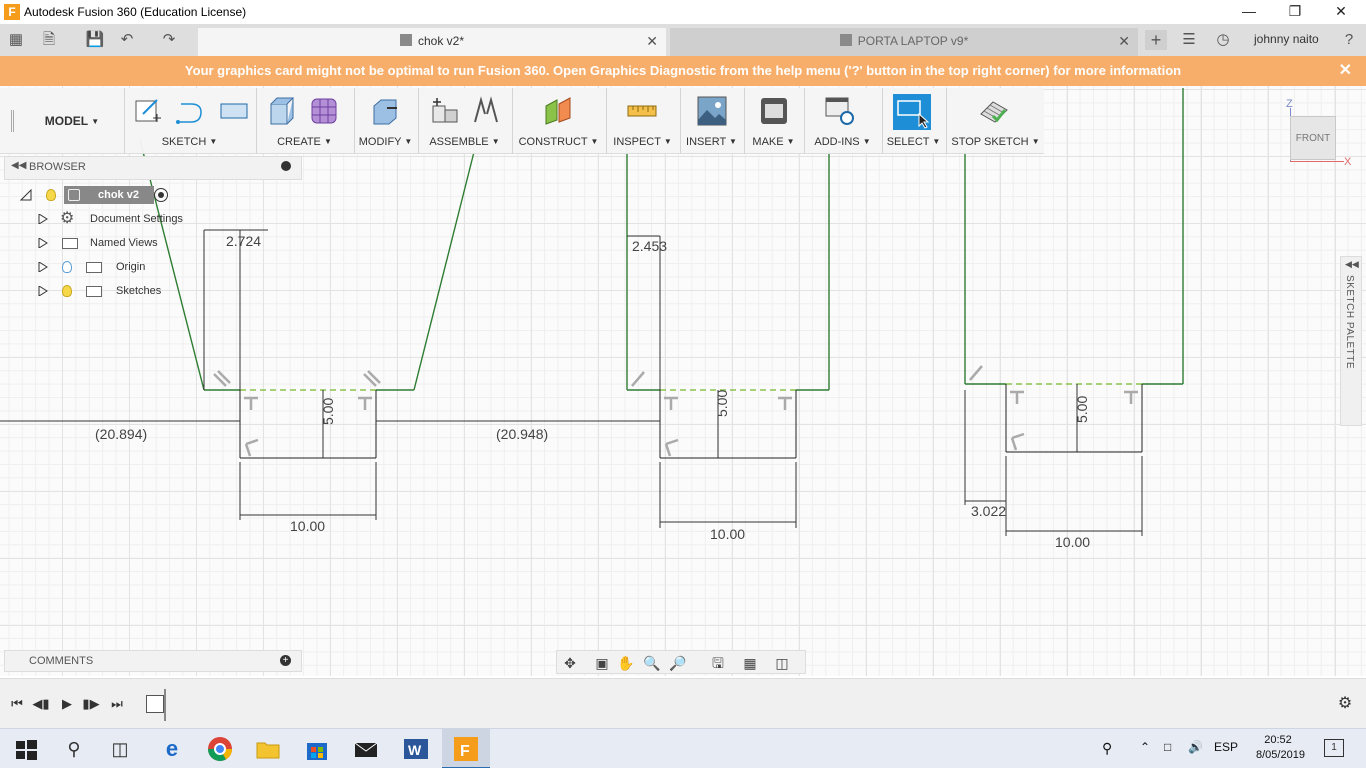  I want to click on expand-palette-icon: ◀◀, so click(1352, 264).